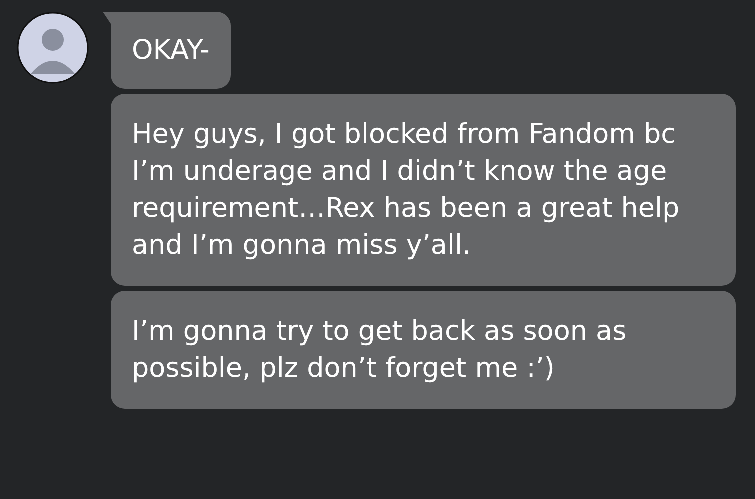 The width and height of the screenshot is (755, 499). Describe the element at coordinates (53, 48) in the screenshot. I see `avatar-icon` at that location.